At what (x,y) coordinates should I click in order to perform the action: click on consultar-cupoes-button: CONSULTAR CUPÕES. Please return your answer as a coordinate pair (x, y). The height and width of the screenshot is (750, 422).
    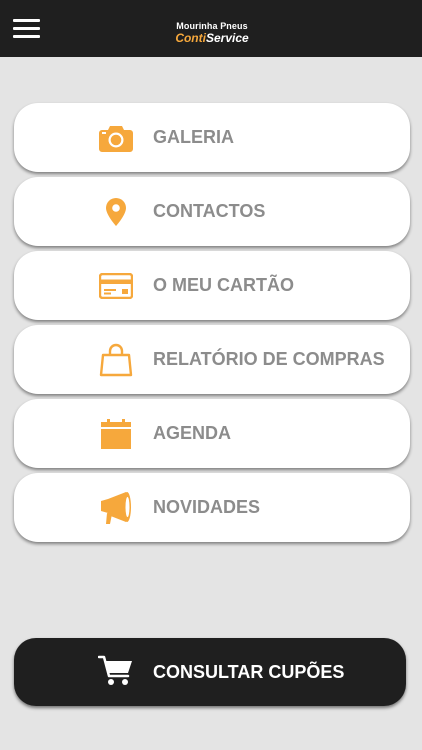
    Looking at the image, I should click on (210, 672).